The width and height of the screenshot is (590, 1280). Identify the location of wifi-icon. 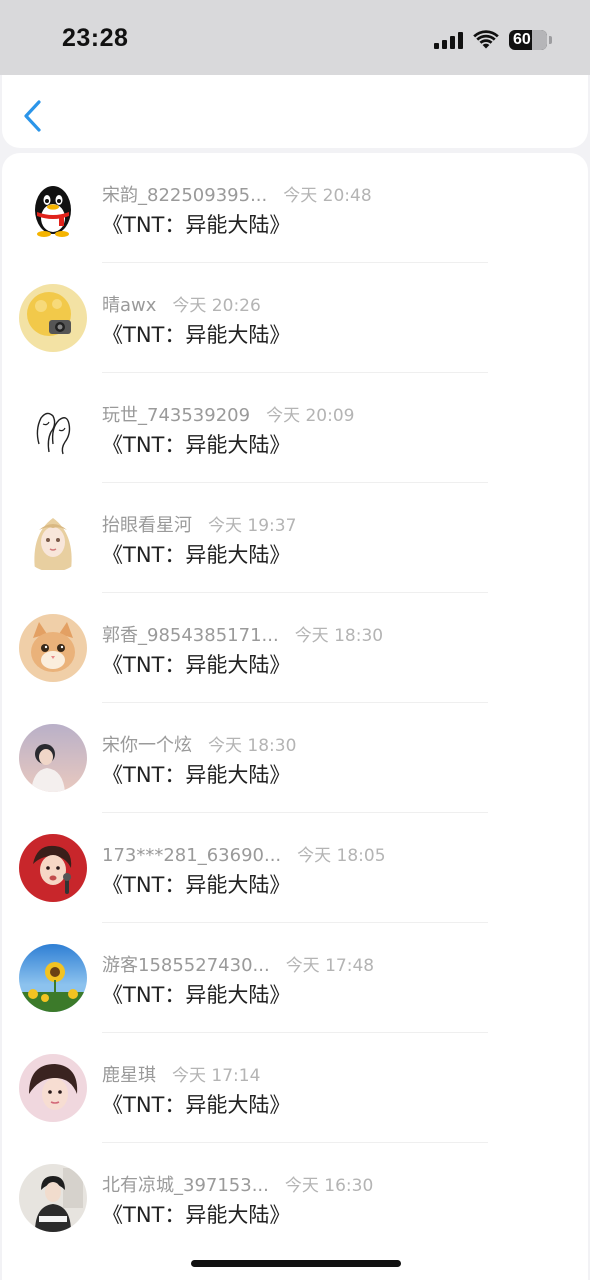
(486, 39).